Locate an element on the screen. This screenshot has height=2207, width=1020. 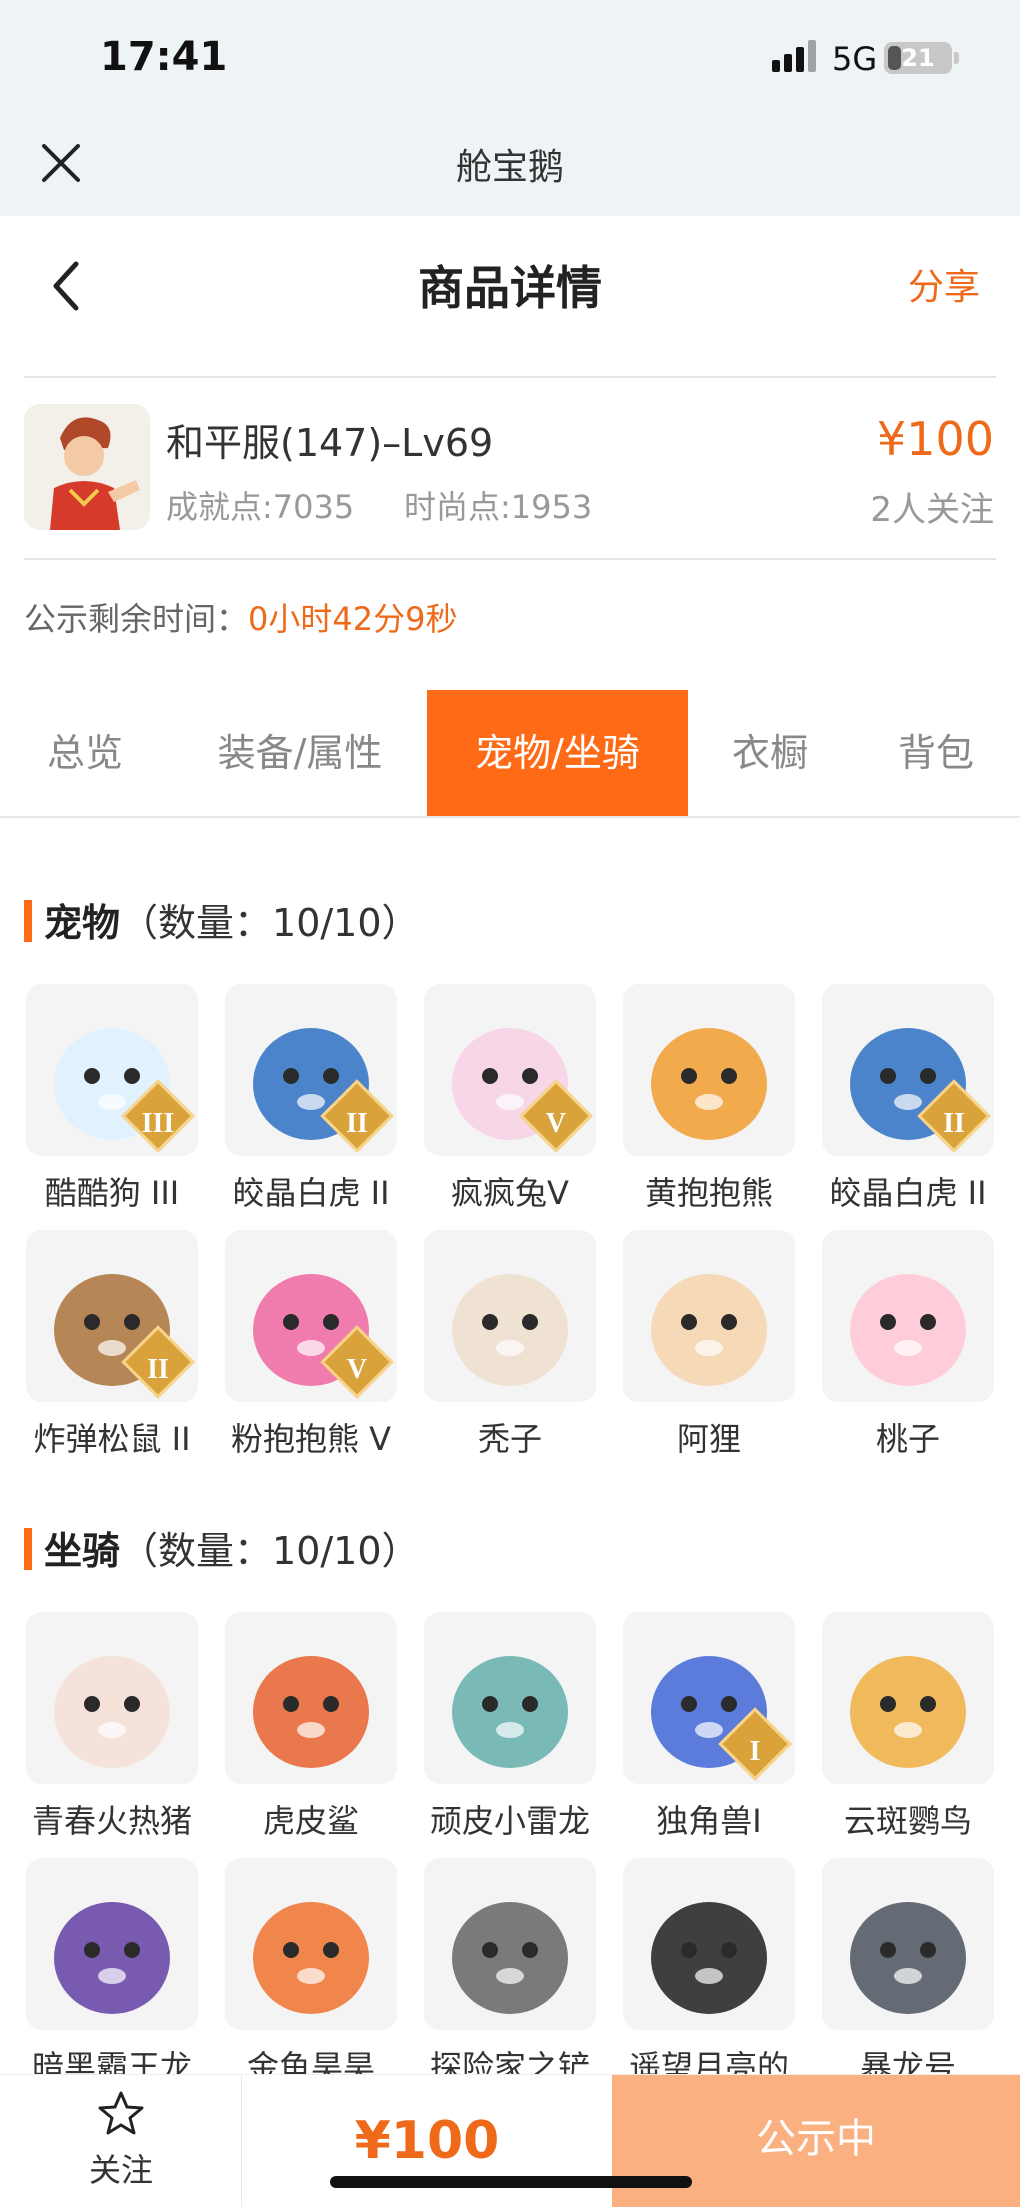
mount-card: 探险家之铲 is located at coordinates (510, 1973).